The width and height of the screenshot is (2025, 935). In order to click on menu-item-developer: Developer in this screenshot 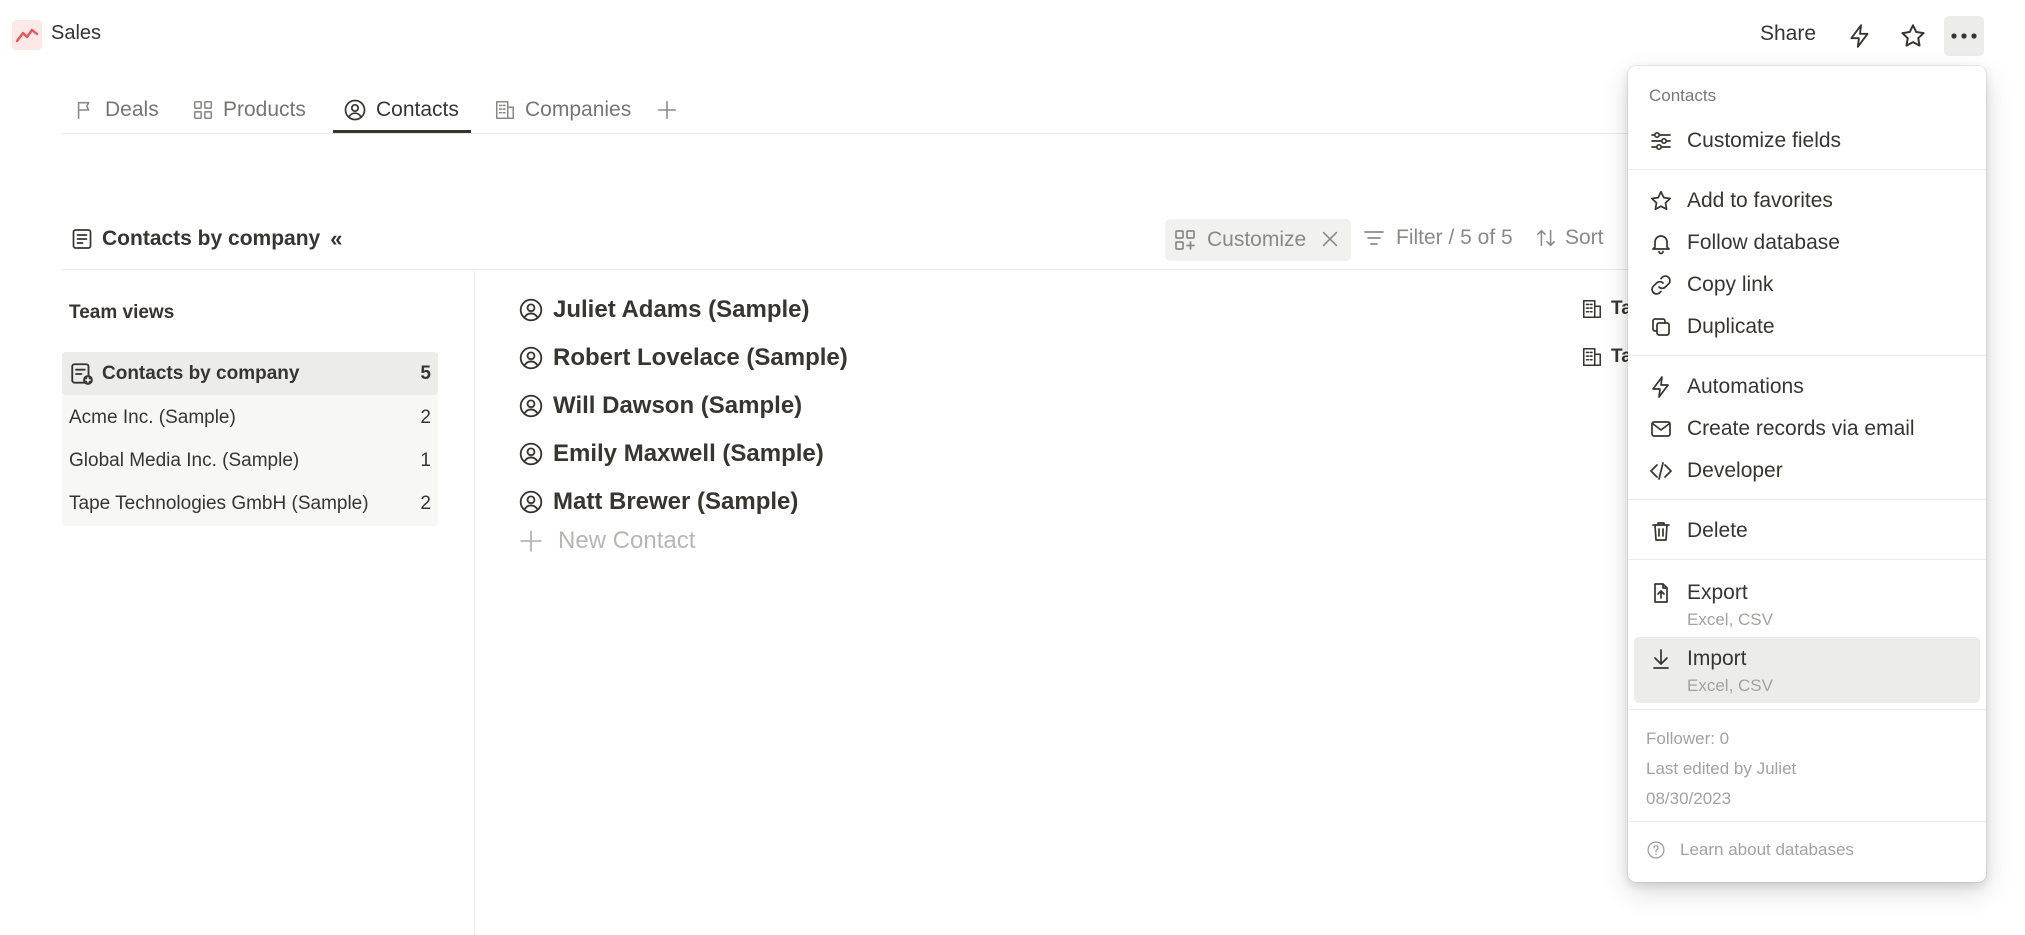, I will do `click(1807, 471)`.